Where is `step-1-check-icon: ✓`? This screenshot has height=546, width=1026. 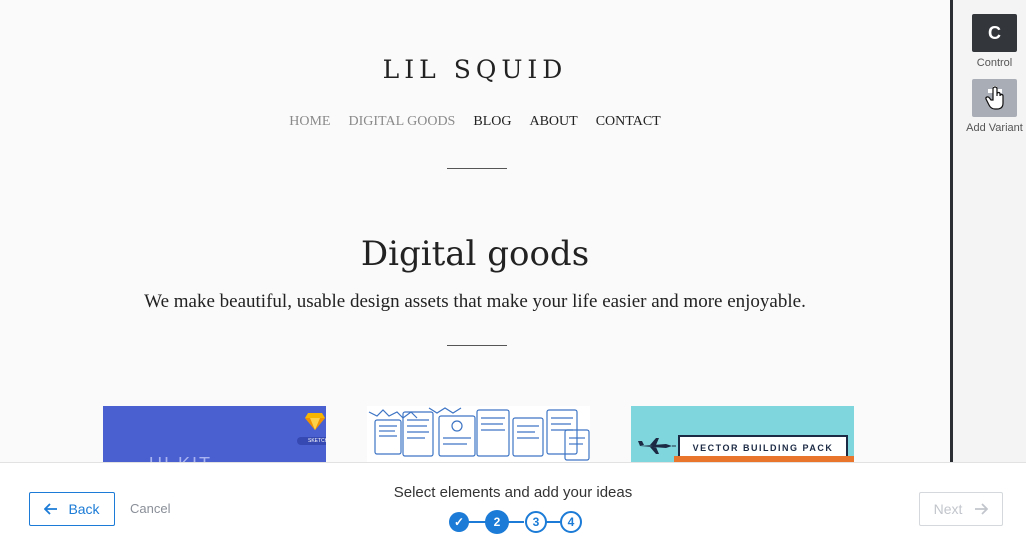
step-1-check-icon: ✓ is located at coordinates (459, 522).